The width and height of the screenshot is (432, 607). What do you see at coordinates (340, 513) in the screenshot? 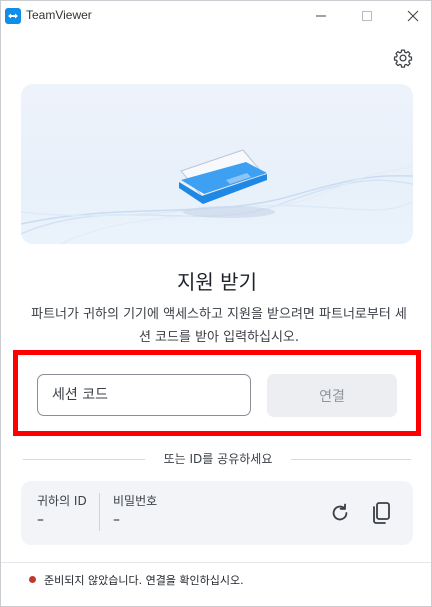
I see `refresh-icon` at bounding box center [340, 513].